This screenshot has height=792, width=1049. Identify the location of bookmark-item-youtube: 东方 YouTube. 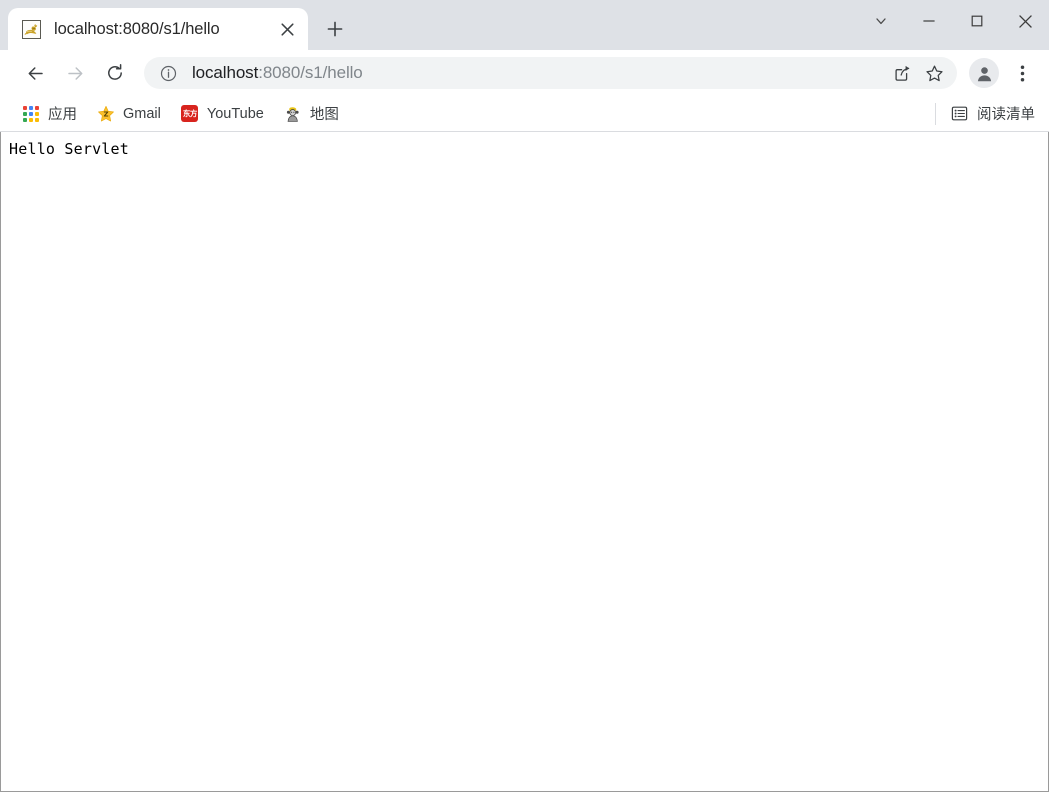
(222, 114).